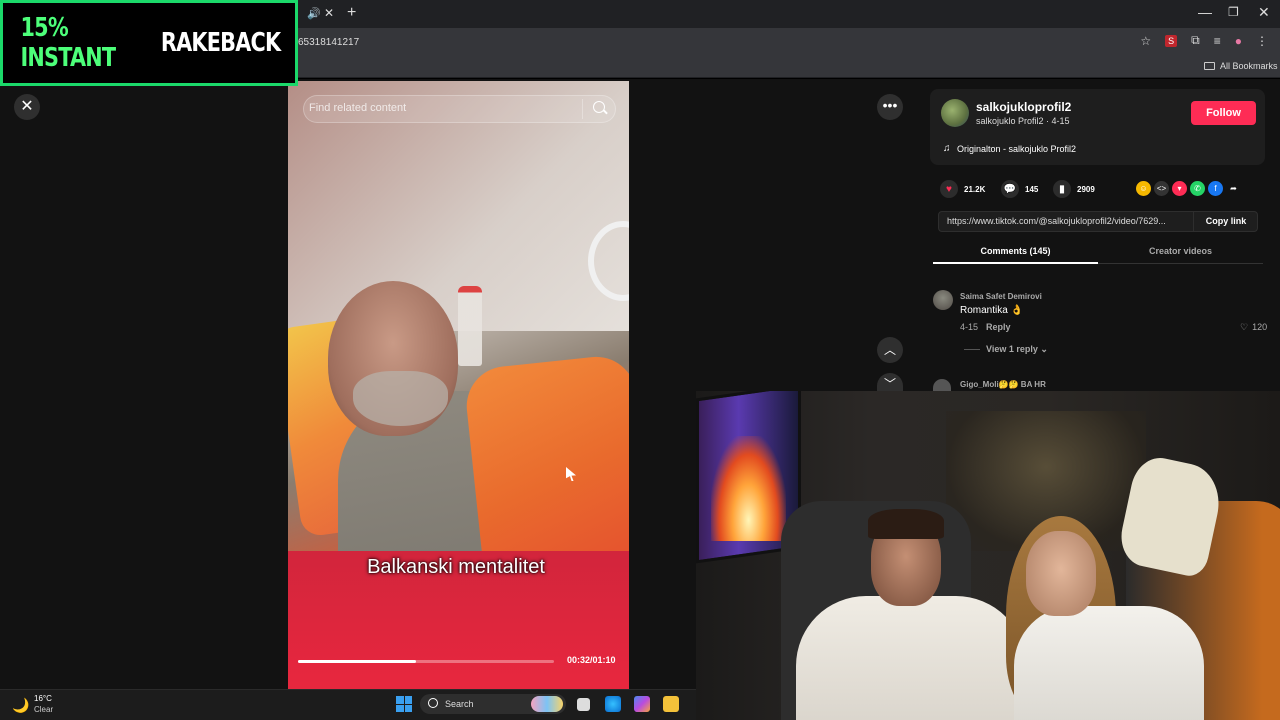  What do you see at coordinates (1260, 327) in the screenshot?
I see `comment-like-count: 120` at bounding box center [1260, 327].